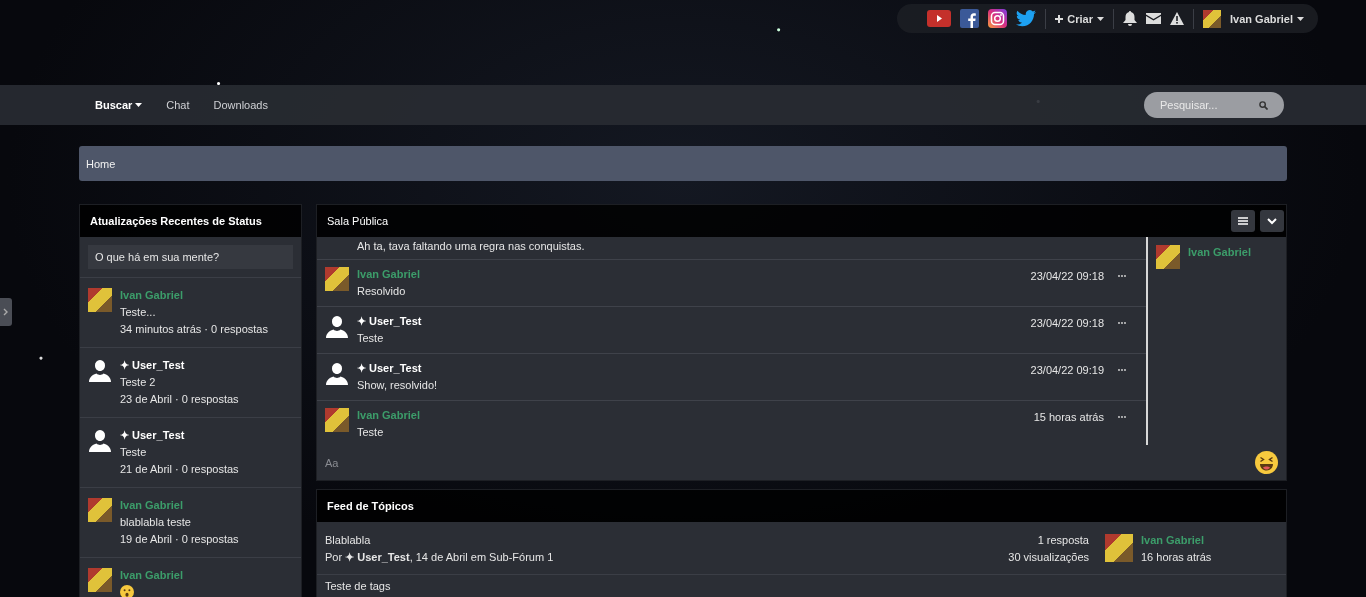 This screenshot has width=1366, height=597. I want to click on surprised-face-icon, so click(127, 591).